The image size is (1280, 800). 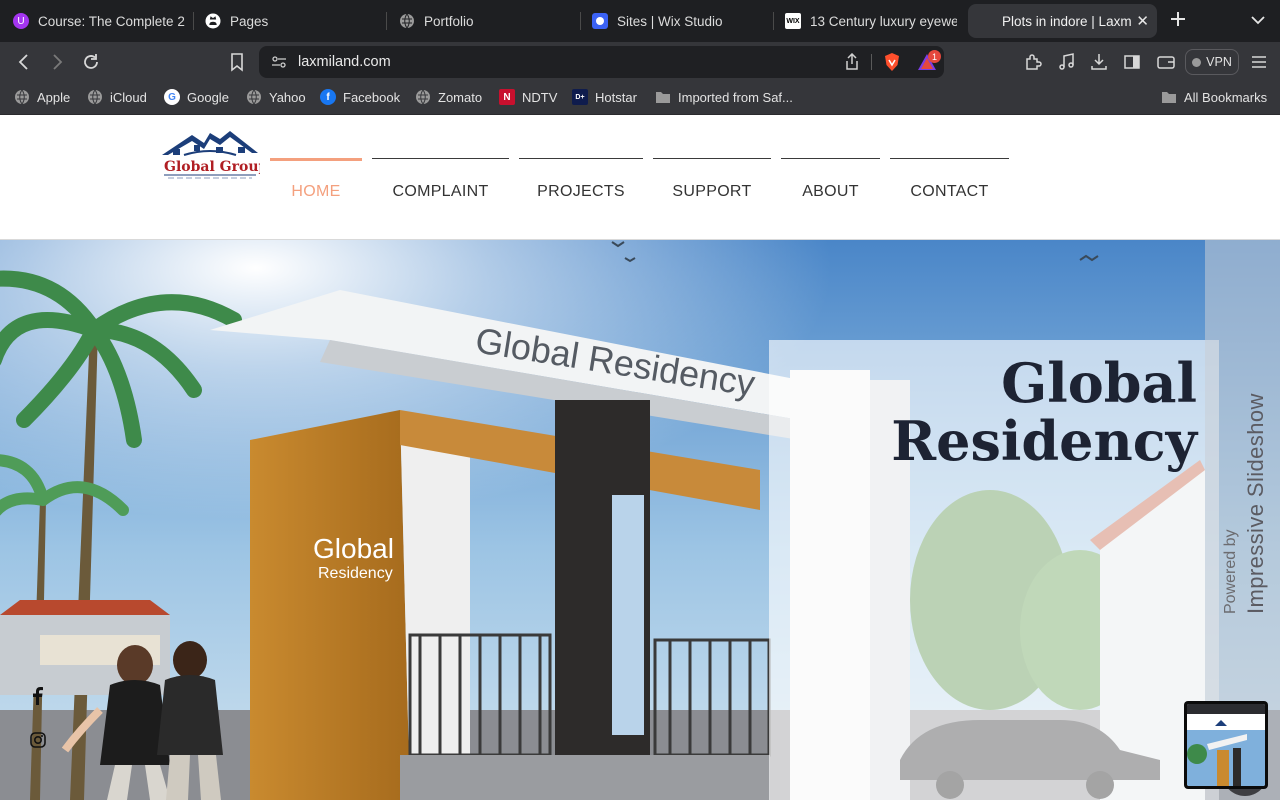 I want to click on facebook-icon, so click(x=40, y=697).